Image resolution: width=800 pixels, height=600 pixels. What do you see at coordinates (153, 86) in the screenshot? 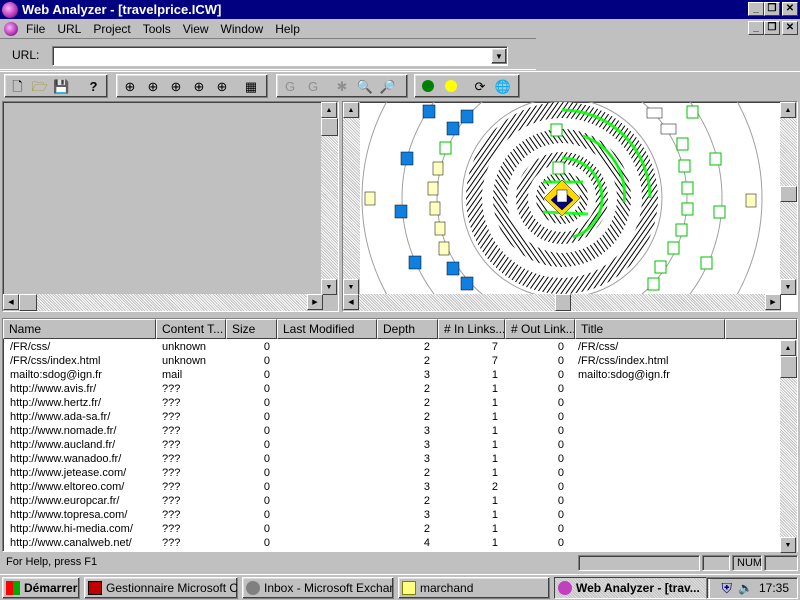
I see `map-view-2-icon: ⊕` at bounding box center [153, 86].